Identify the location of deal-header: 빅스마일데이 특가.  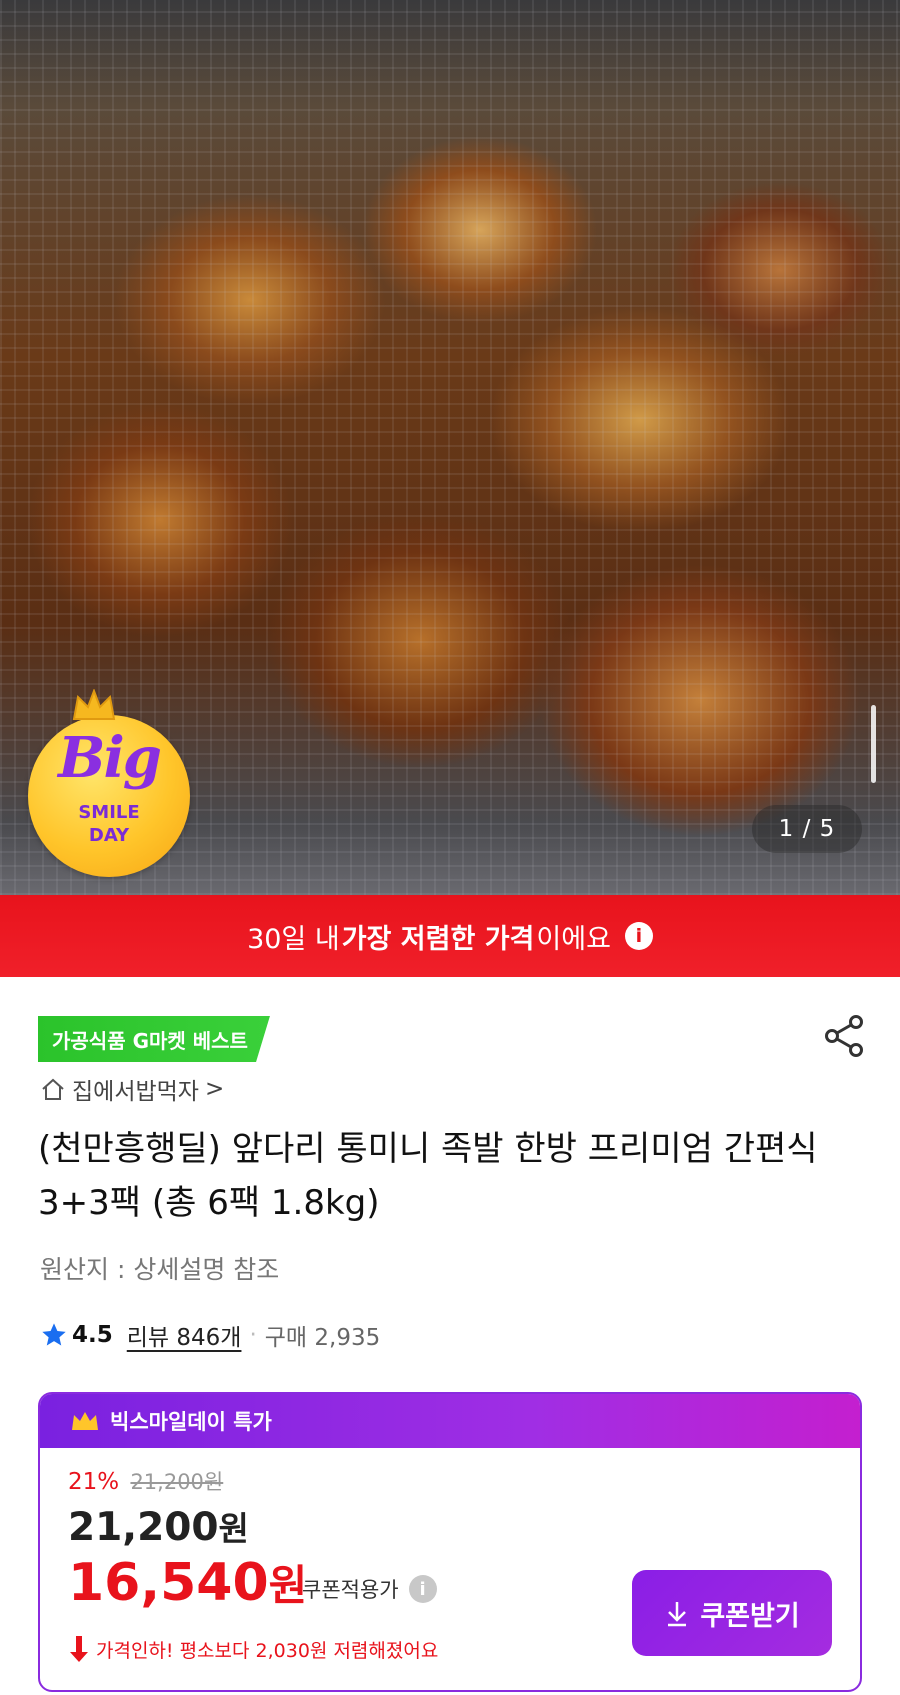
(450, 1421).